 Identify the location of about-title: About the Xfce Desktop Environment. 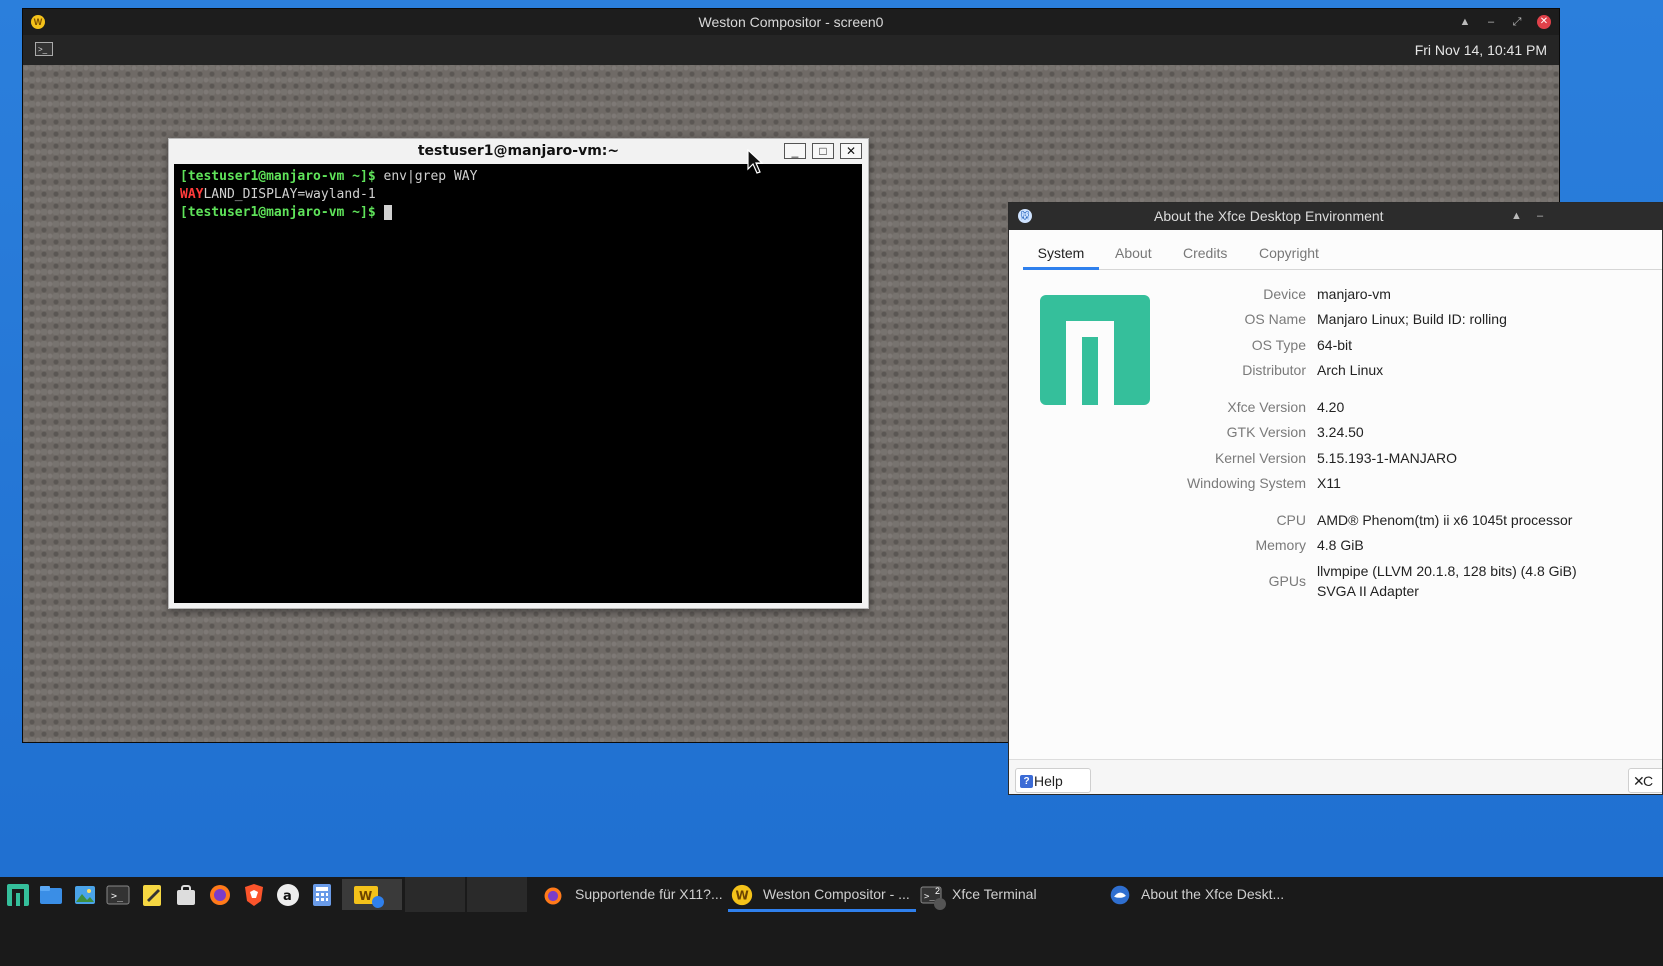
(1269, 216).